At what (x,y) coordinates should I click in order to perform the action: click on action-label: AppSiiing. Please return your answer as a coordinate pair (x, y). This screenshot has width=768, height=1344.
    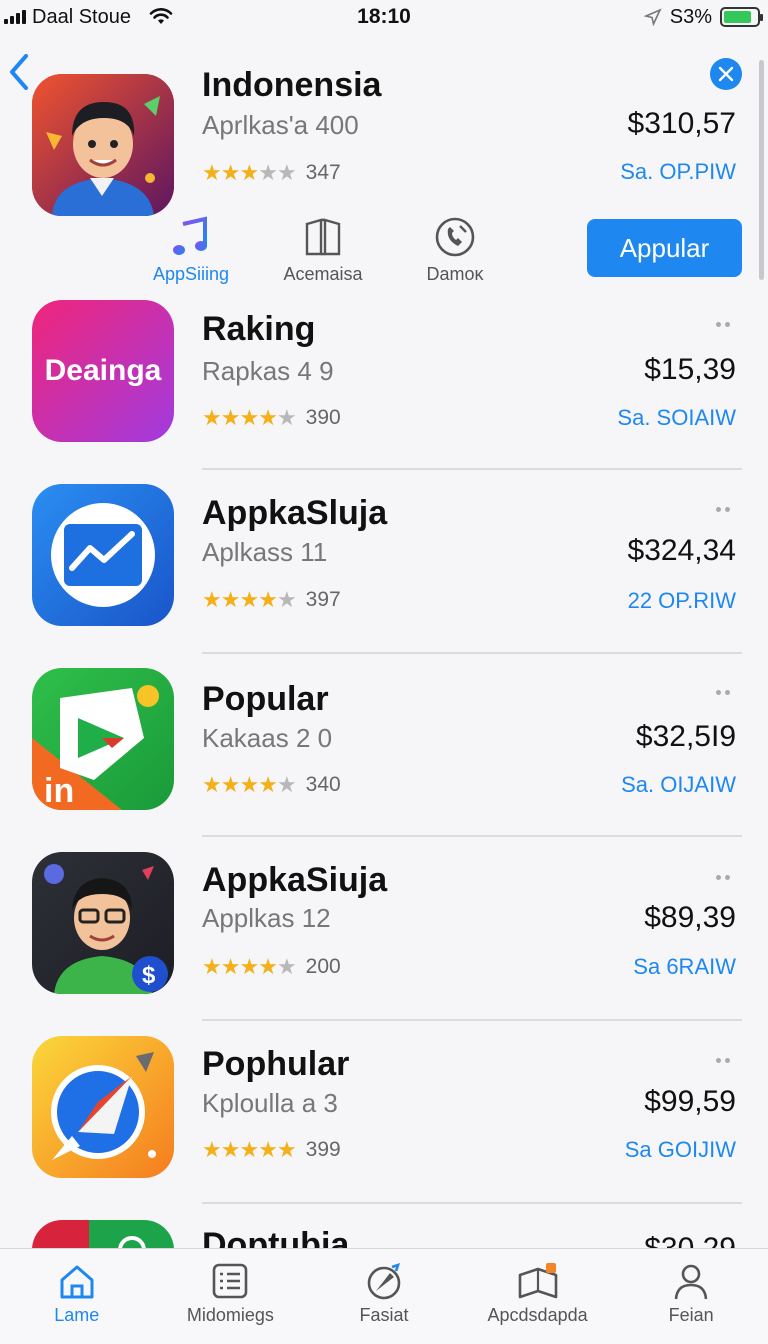
    Looking at the image, I should click on (191, 274).